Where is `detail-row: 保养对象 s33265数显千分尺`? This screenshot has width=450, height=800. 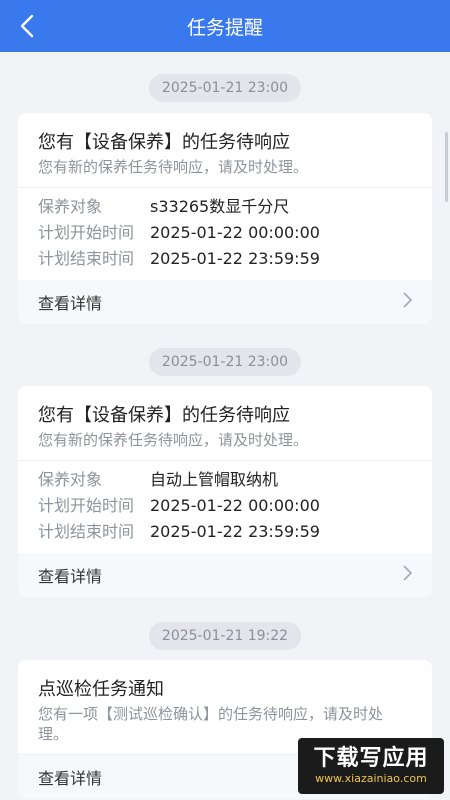 detail-row: 保养对象 s33265数显千分尺 is located at coordinates (225, 207).